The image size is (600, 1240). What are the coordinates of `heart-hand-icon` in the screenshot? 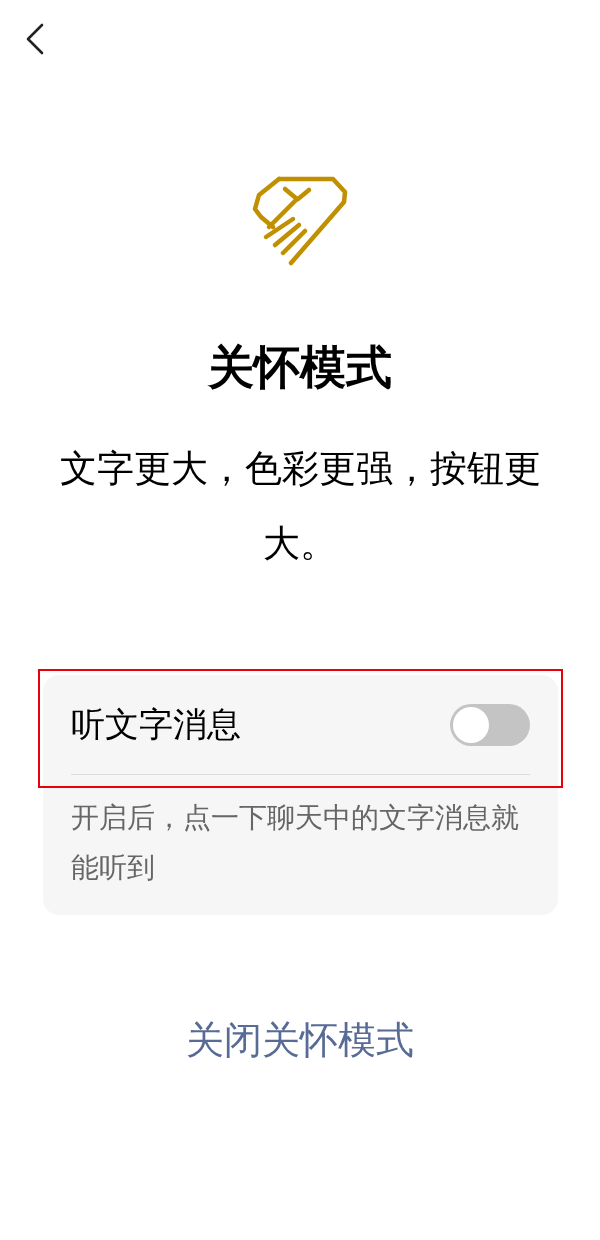 It's located at (300, 221).